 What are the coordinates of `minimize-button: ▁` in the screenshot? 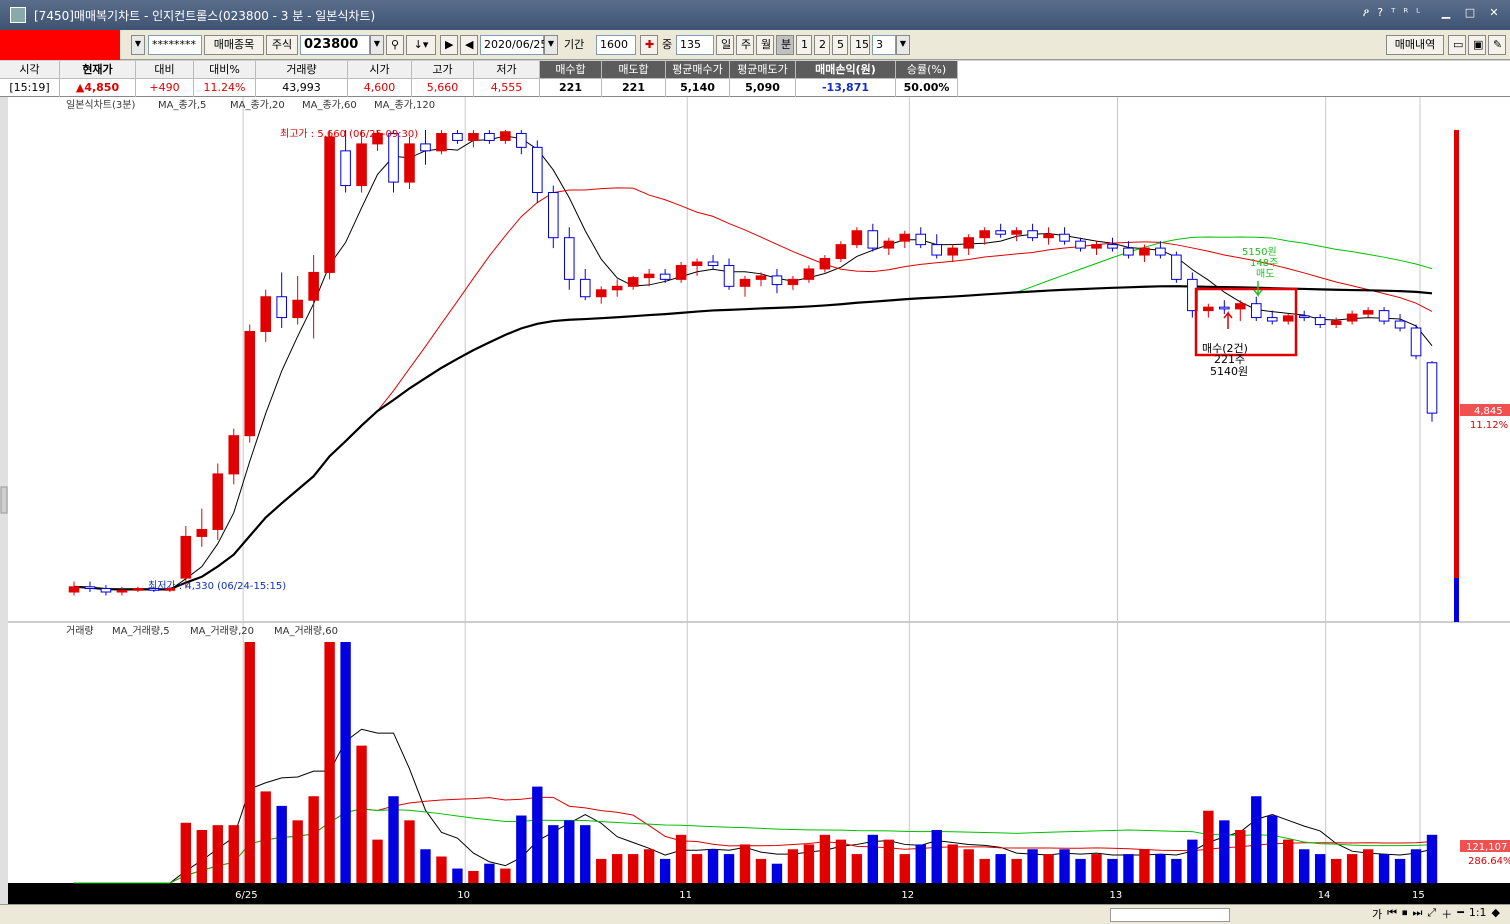 It's located at (1446, 13).